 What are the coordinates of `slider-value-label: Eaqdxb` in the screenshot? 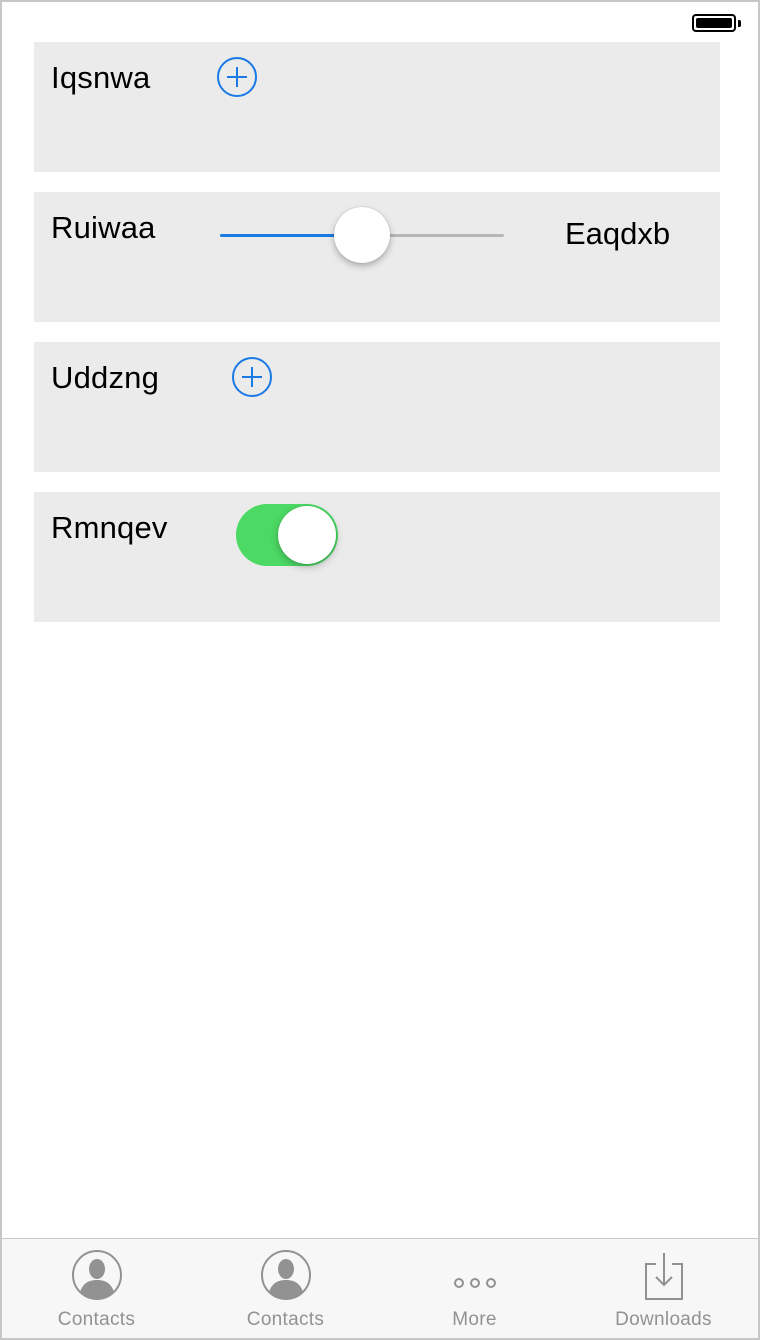 It's located at (618, 233).